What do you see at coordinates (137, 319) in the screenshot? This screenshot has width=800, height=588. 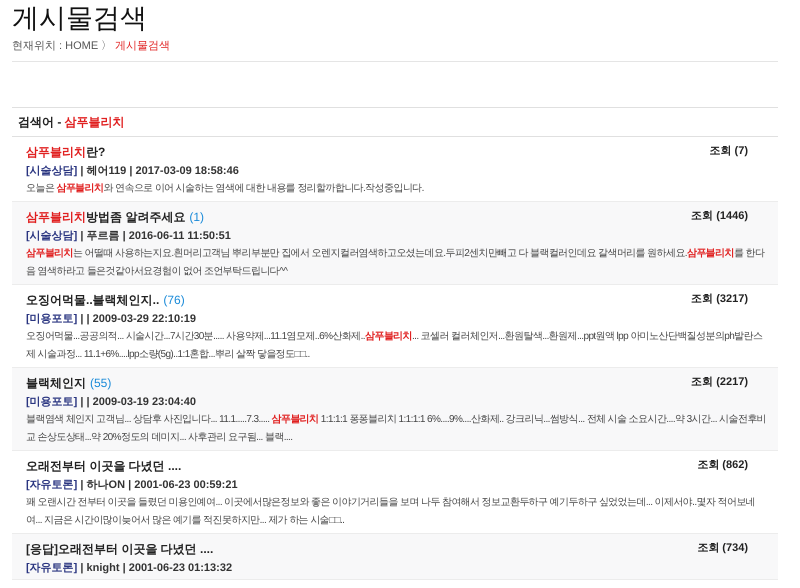 I see `post-meta: | | 2009-03-29 22:10:19` at bounding box center [137, 319].